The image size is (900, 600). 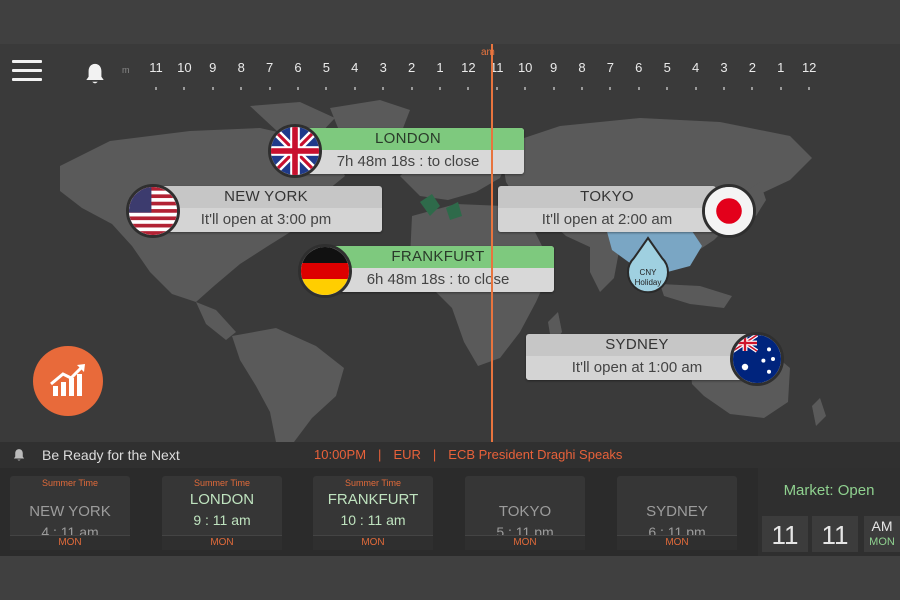 What do you see at coordinates (829, 490) in the screenshot?
I see `market-status: Market: Open` at bounding box center [829, 490].